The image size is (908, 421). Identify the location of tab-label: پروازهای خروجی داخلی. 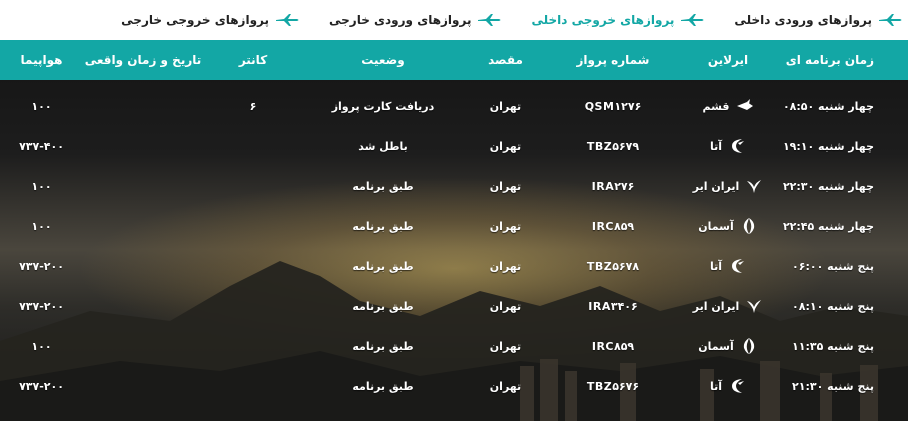
(603, 20).